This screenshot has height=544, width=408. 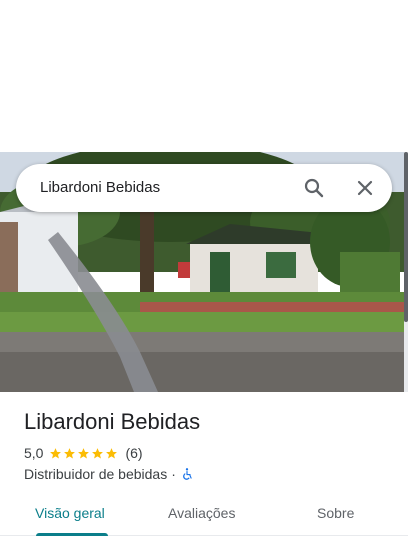 I want to click on search-icon, so click(x=314, y=188).